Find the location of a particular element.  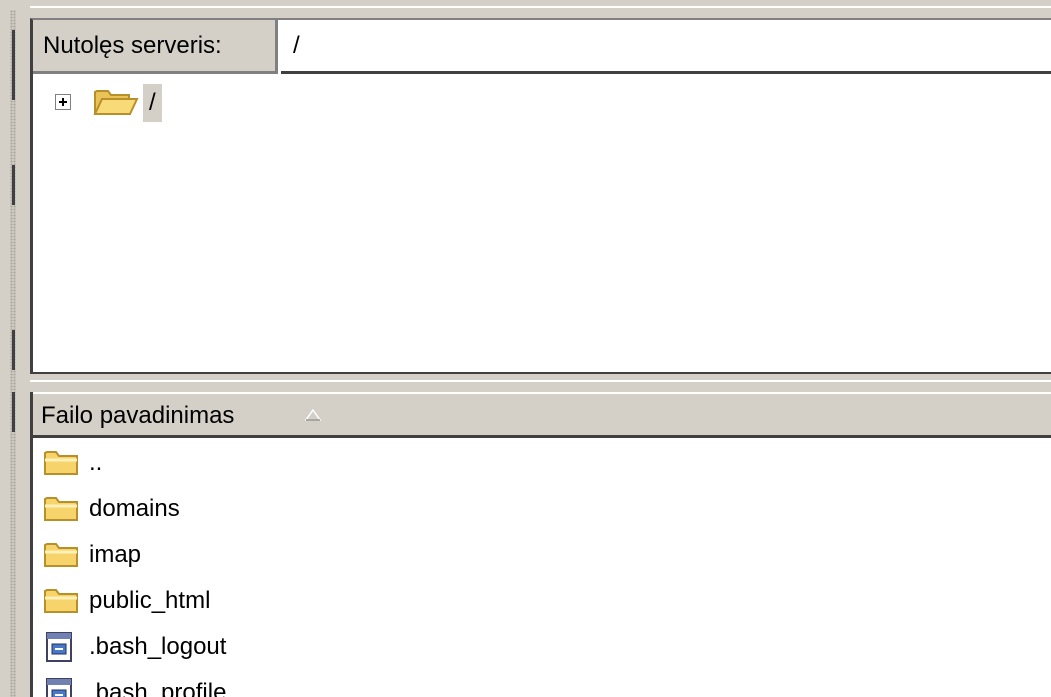

vertical-splitter is located at coordinates (15, 348).